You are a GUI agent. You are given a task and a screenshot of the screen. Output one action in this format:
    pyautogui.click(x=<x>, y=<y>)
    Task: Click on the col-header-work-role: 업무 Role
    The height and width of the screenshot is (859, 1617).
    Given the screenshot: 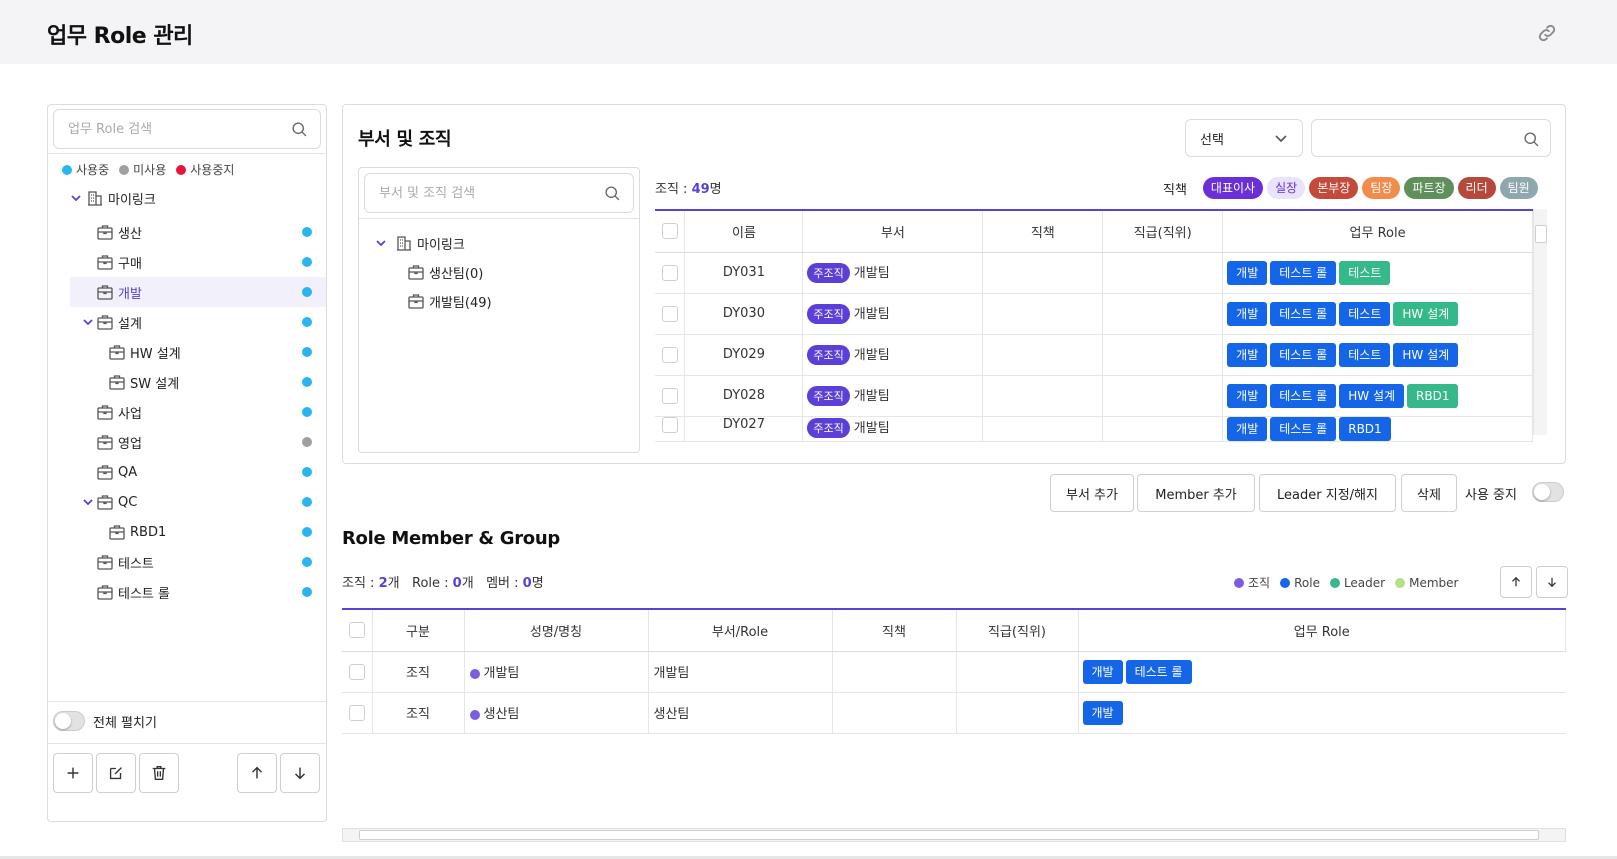 What is the action you would take?
    pyautogui.click(x=1322, y=630)
    